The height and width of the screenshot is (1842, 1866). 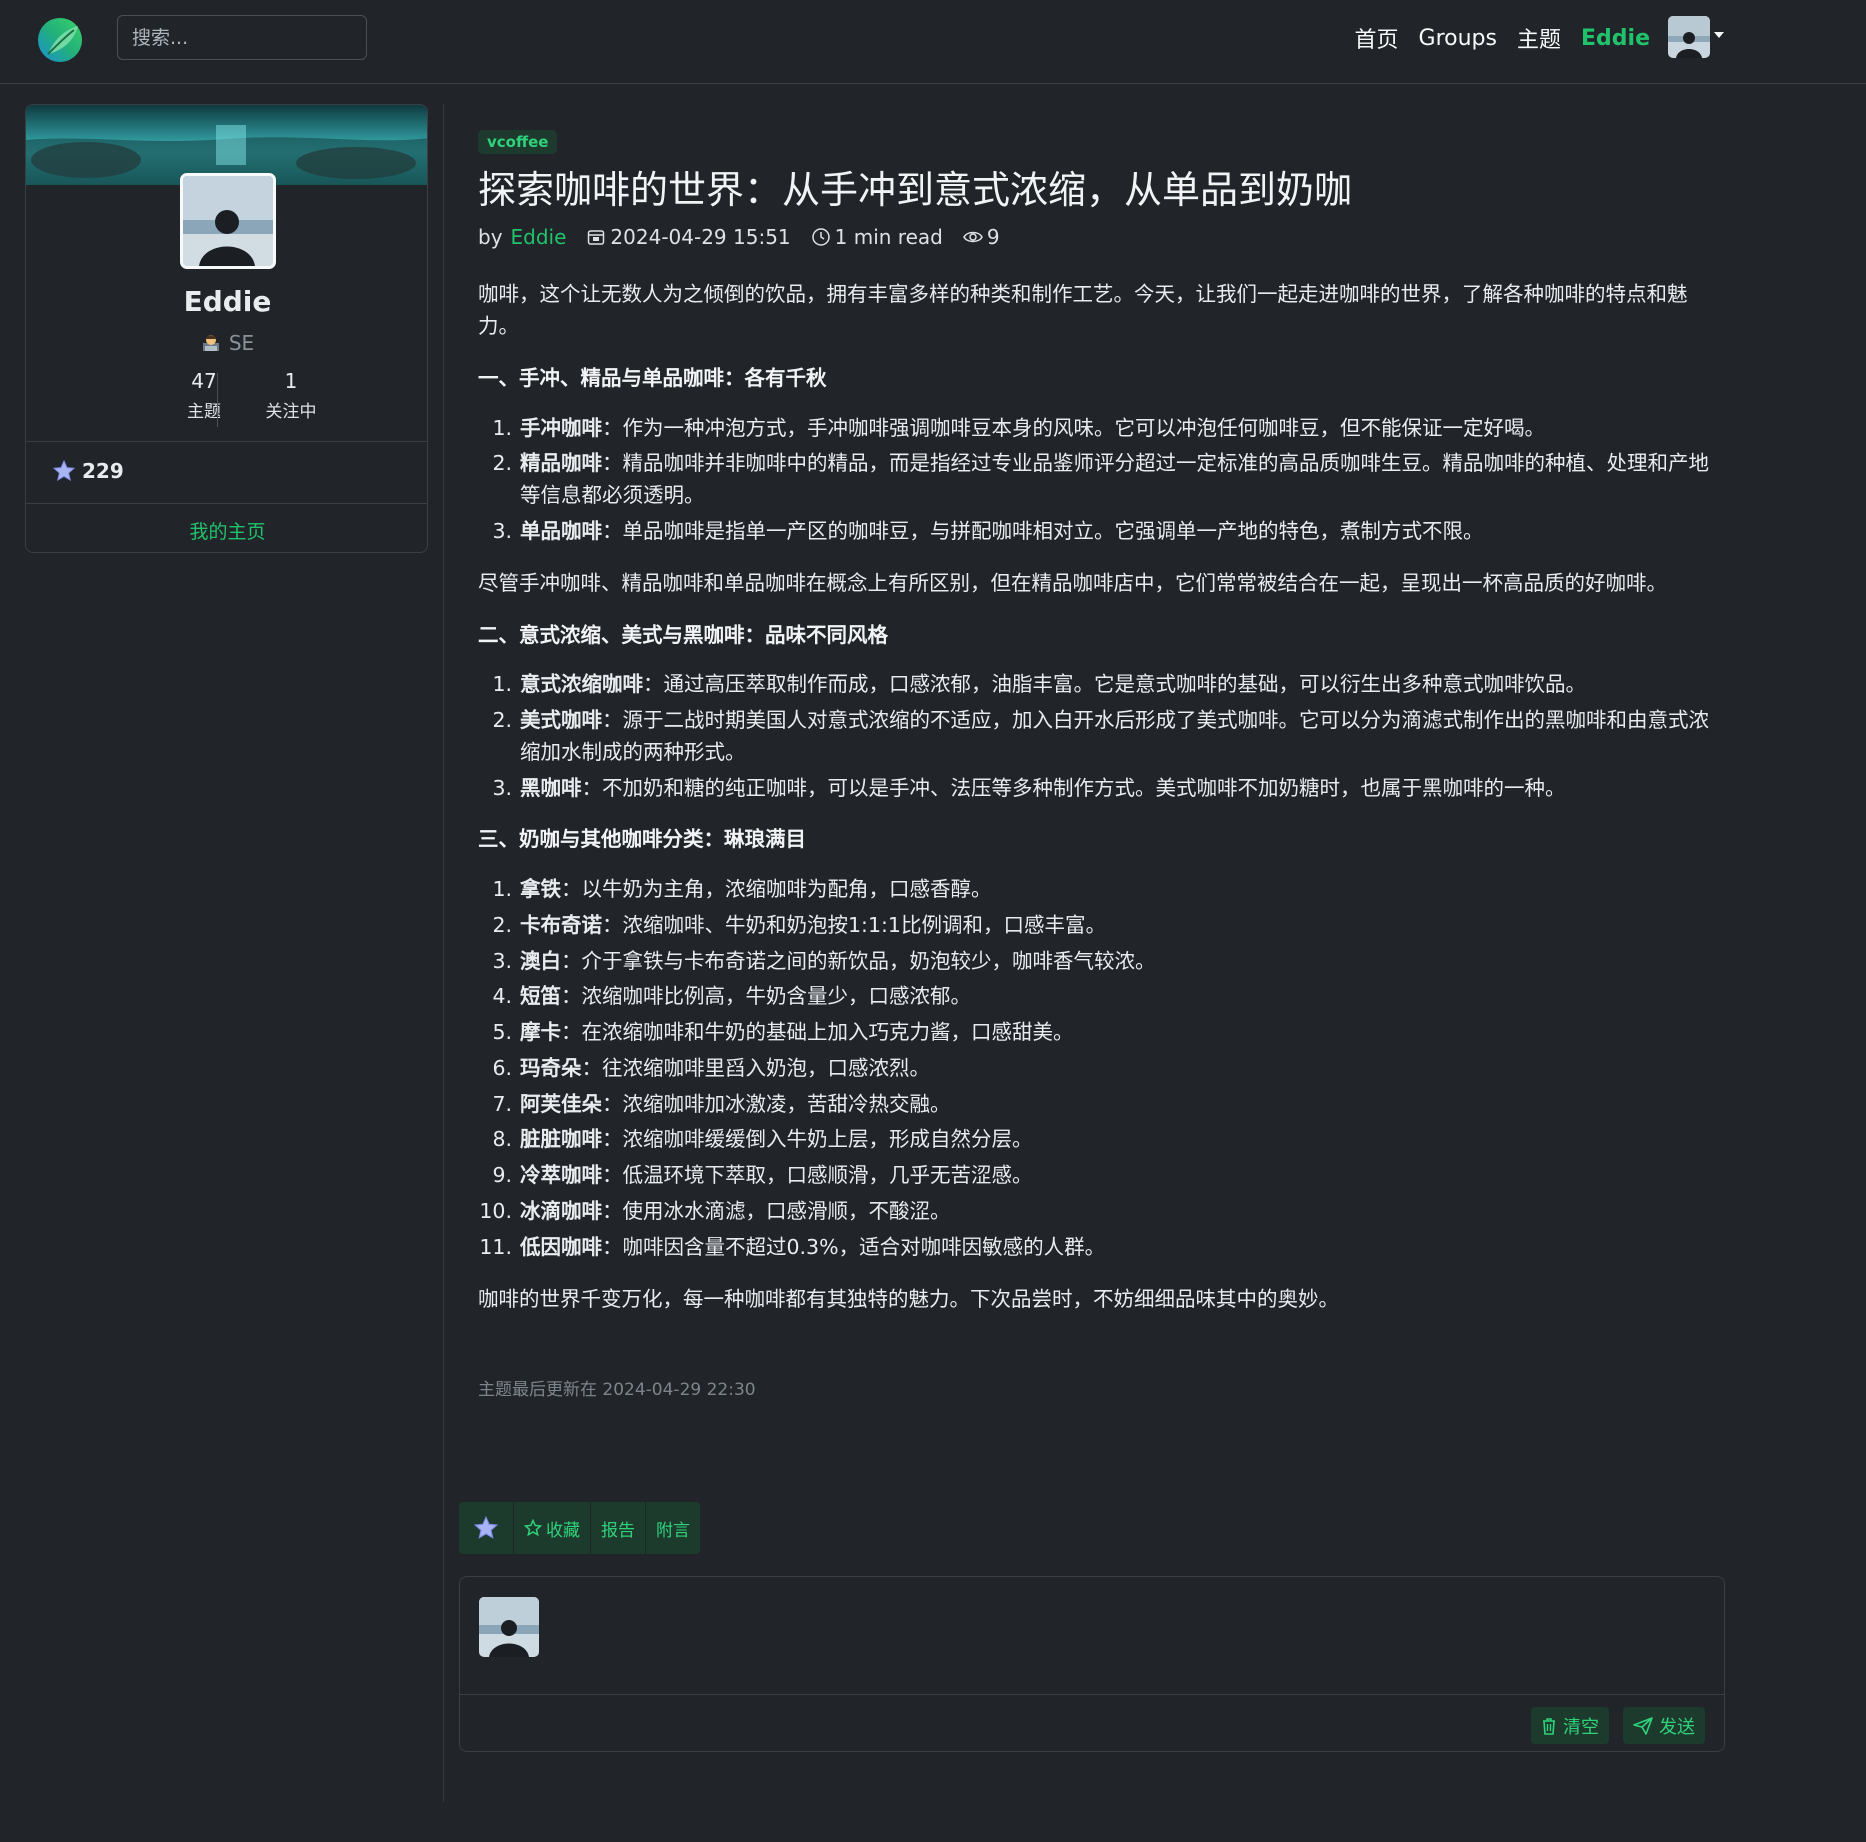 What do you see at coordinates (618, 1528) in the screenshot?
I see `report-button: 报告` at bounding box center [618, 1528].